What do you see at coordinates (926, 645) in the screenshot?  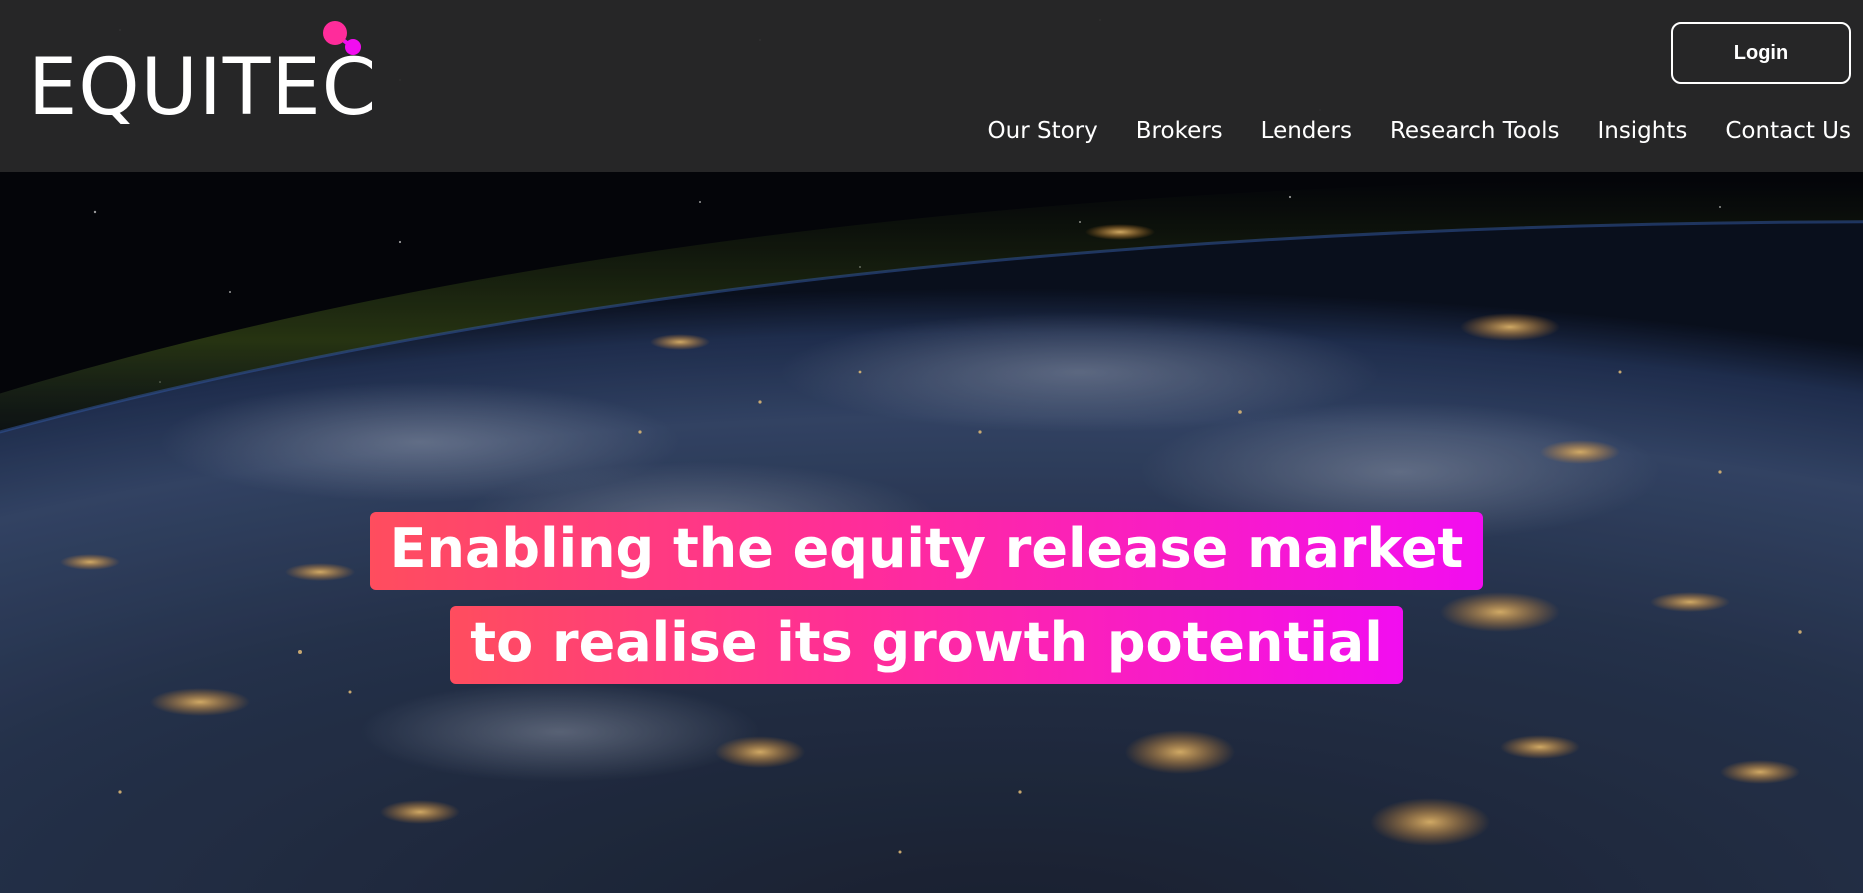 I see `headline-line-2: to realise its growth potential` at bounding box center [926, 645].